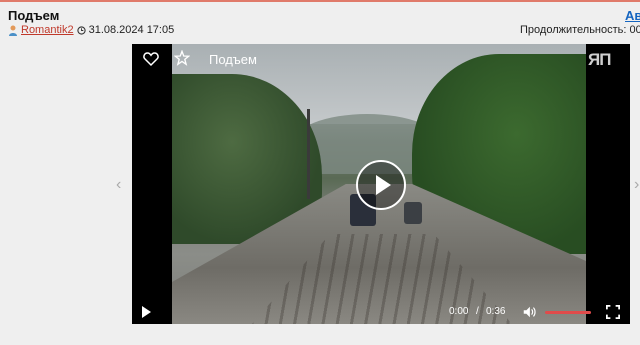 The width and height of the screenshot is (640, 345). Describe the element at coordinates (47, 30) in the screenshot. I see `author-link: Romantik2` at that location.